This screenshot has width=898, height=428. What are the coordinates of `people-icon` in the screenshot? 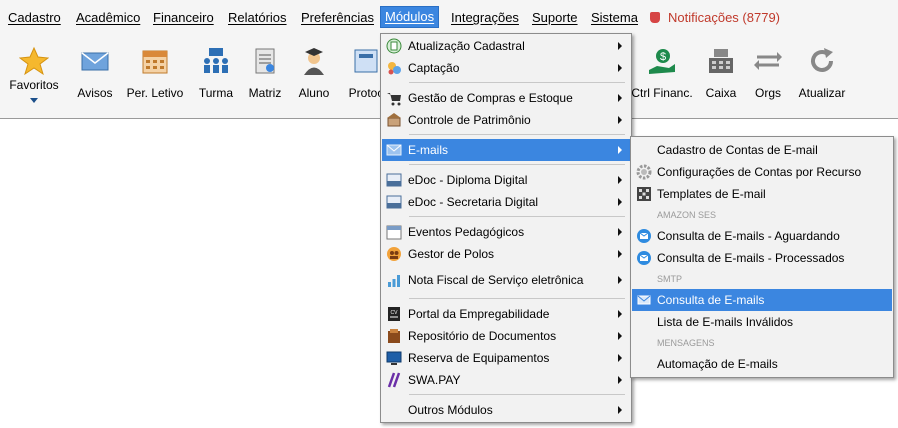 It's located at (394, 254).